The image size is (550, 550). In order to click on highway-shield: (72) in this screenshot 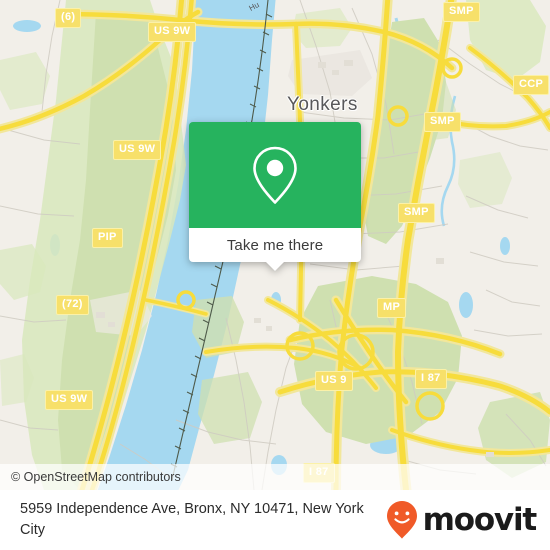, I will do `click(72, 305)`.